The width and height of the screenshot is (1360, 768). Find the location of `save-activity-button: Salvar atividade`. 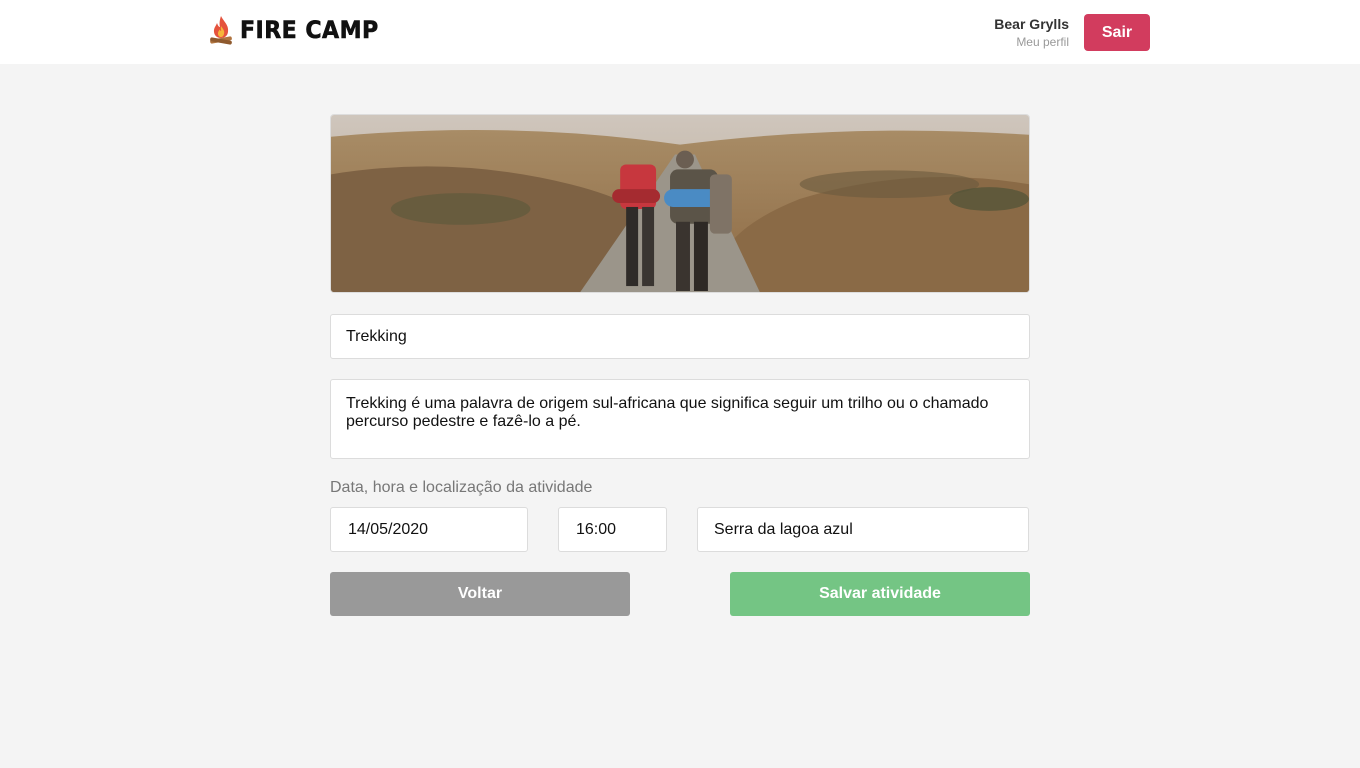

save-activity-button: Salvar atividade is located at coordinates (880, 594).